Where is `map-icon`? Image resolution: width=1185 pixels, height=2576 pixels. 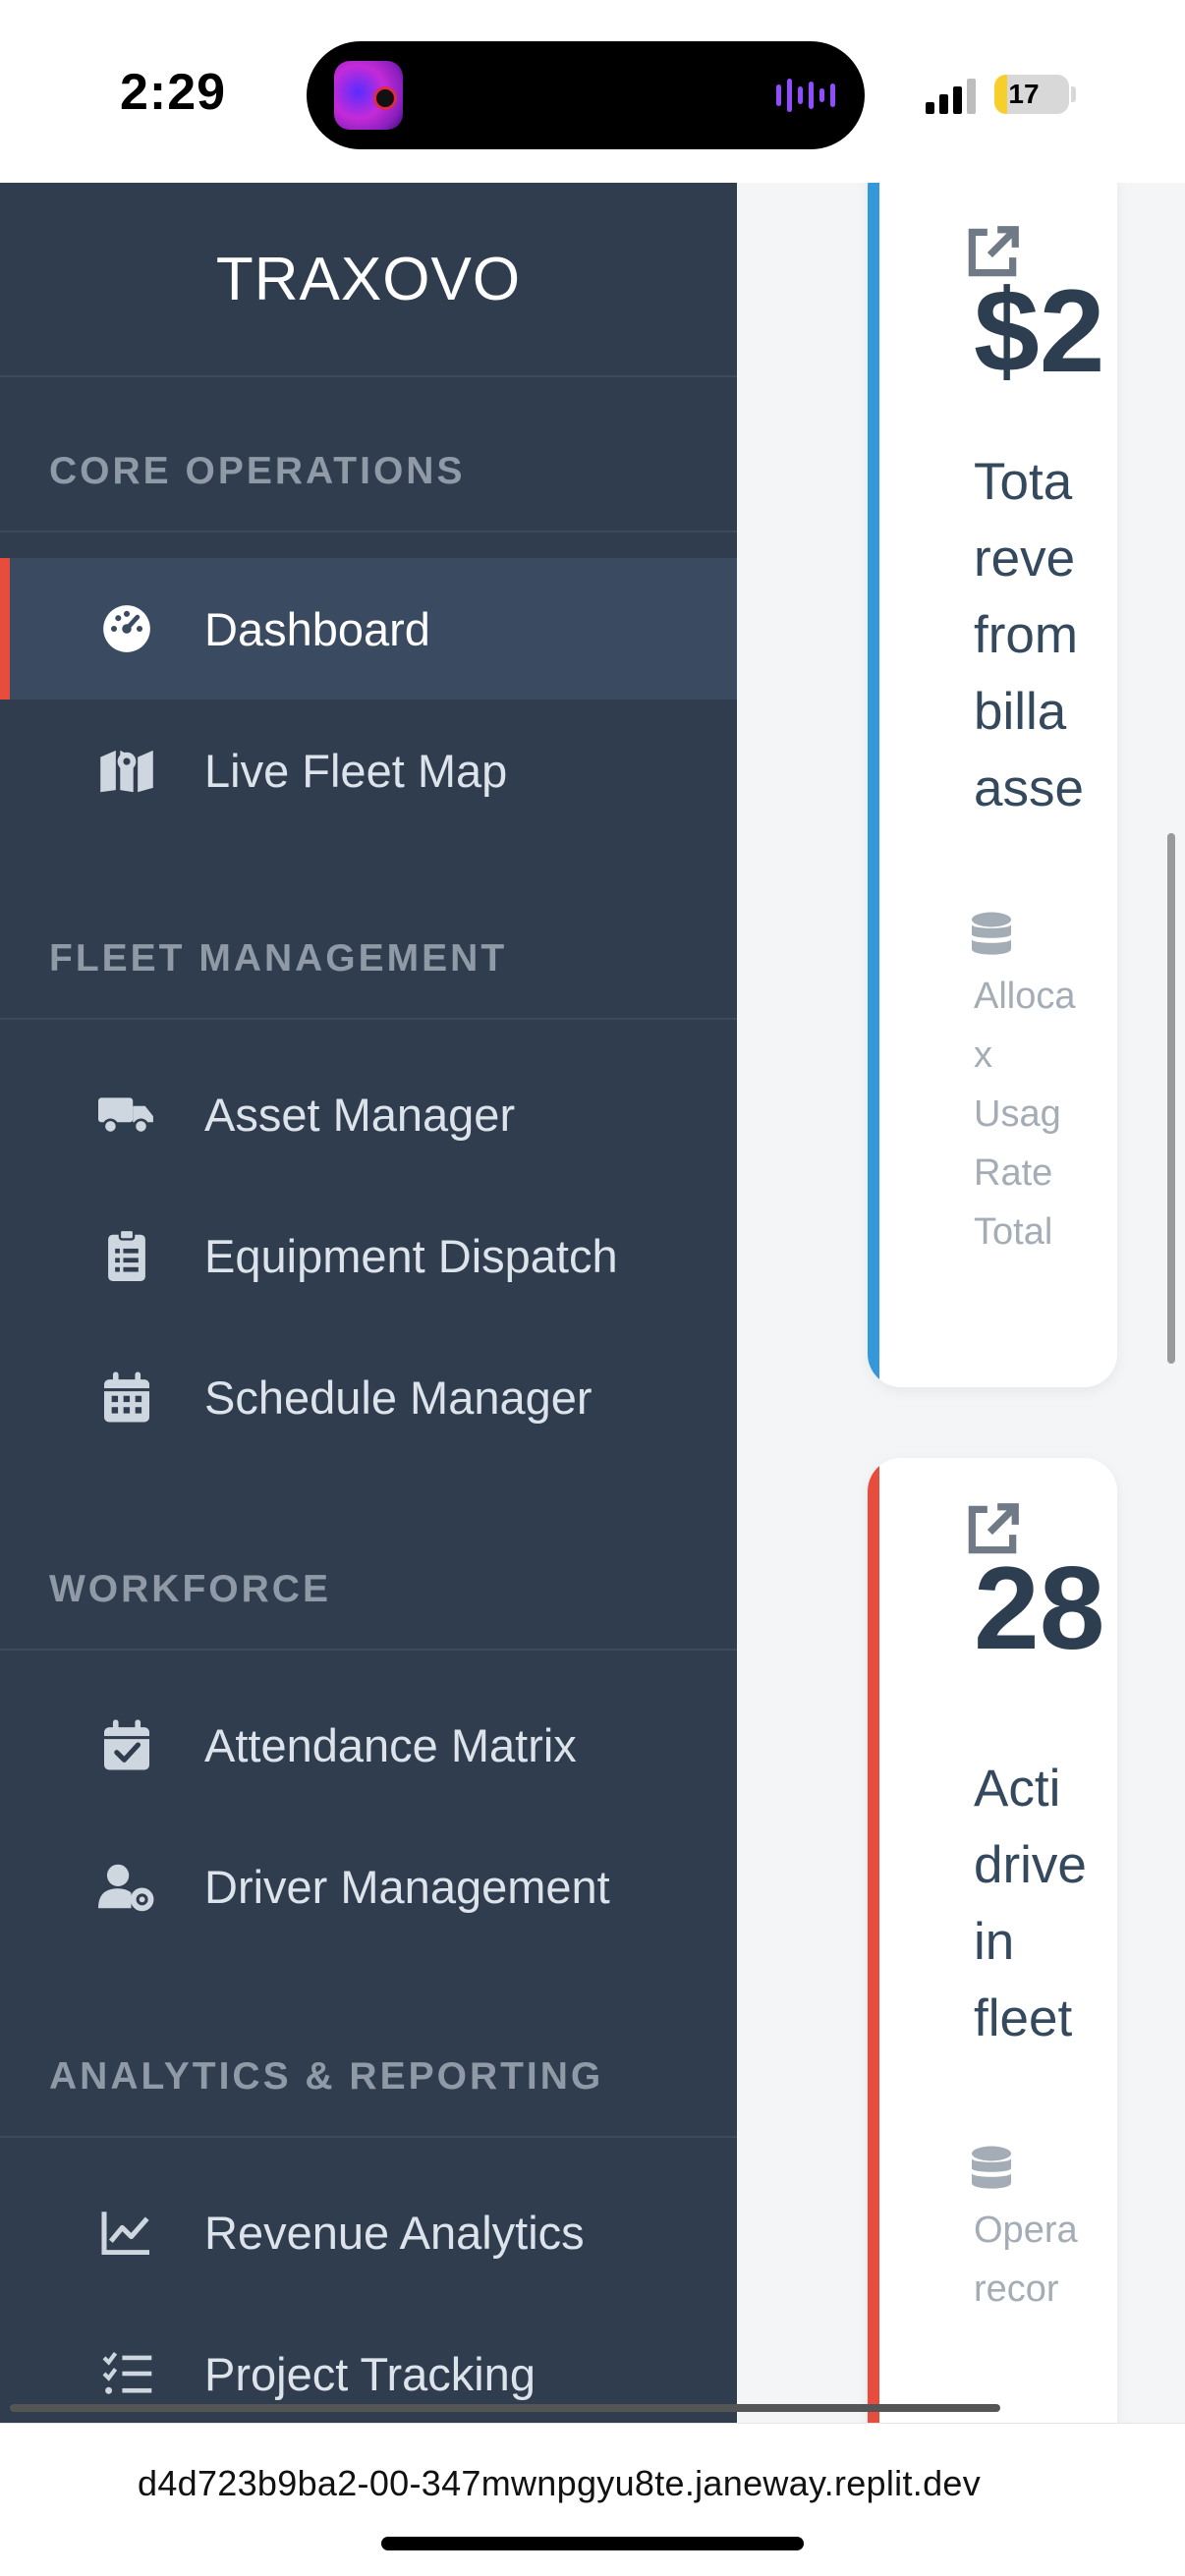
map-icon is located at coordinates (127, 770).